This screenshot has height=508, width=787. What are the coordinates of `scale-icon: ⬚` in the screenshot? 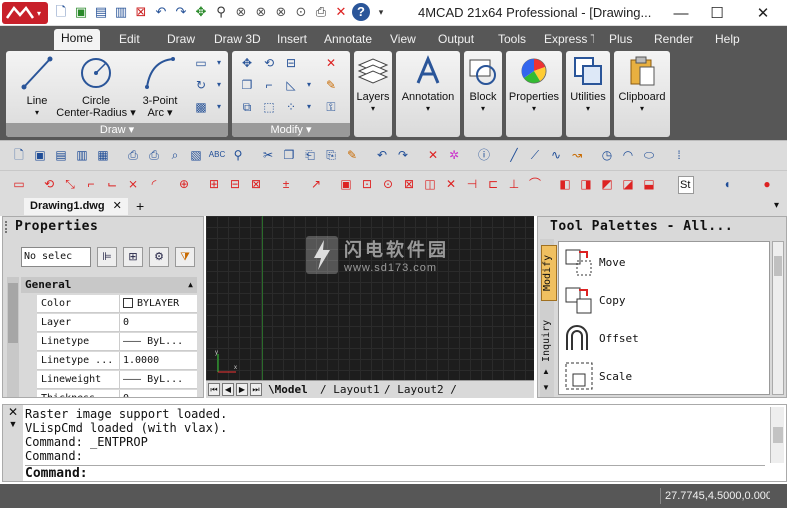 It's located at (269, 107).